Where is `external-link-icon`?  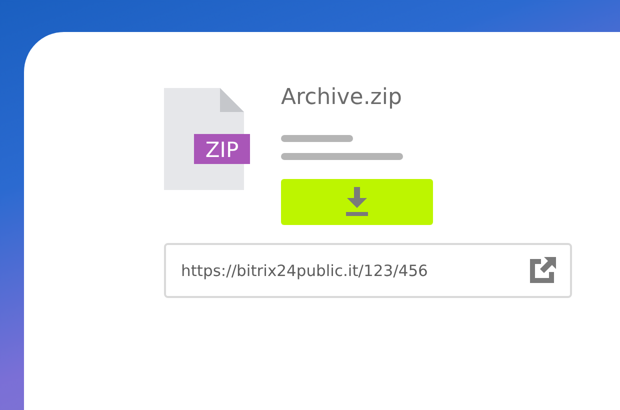
external-link-icon is located at coordinates (542, 270).